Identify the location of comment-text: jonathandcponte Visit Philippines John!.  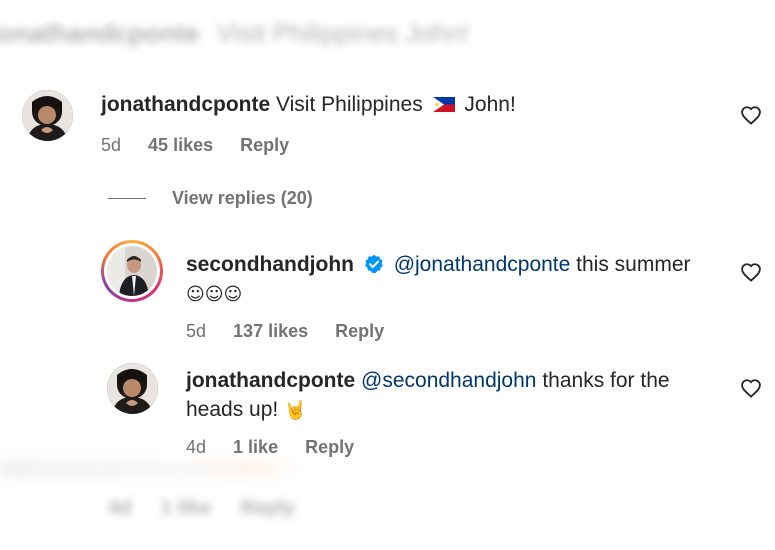
(308, 104).